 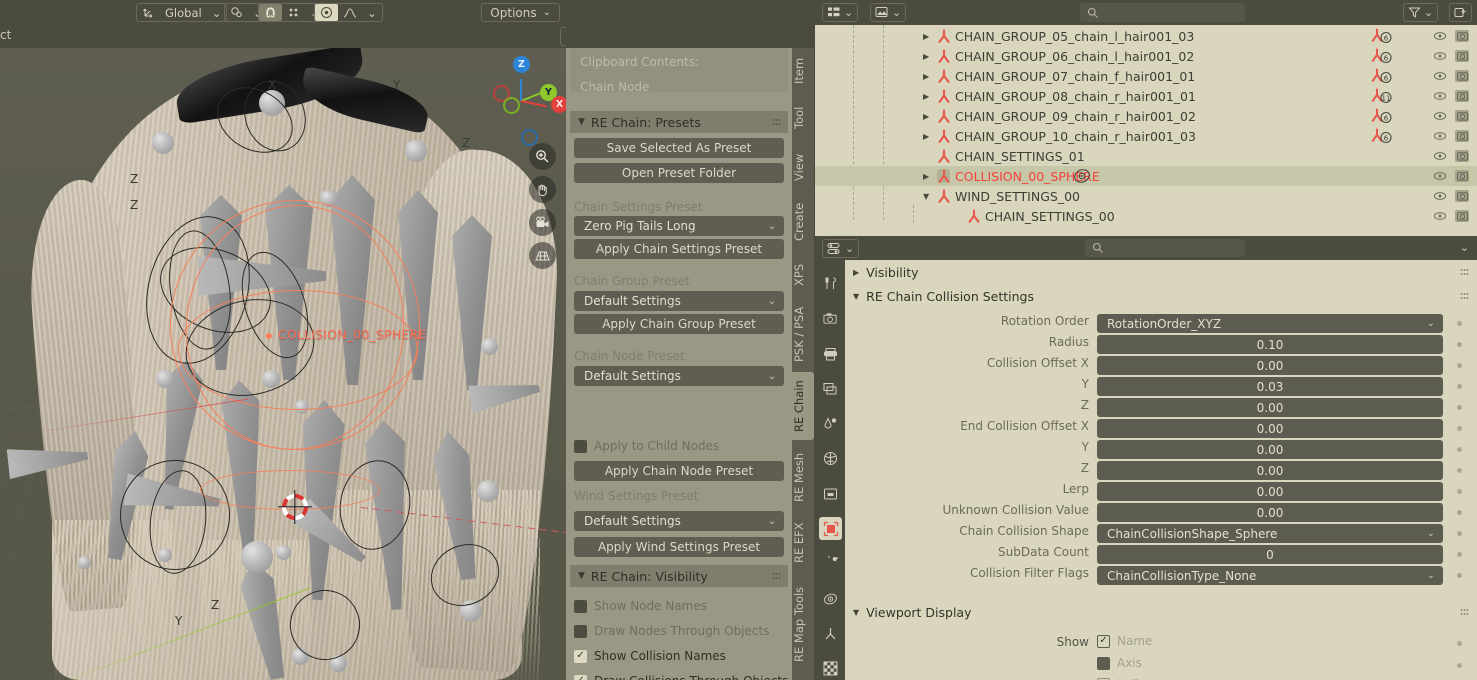 I want to click on gizmo-x-axis: X, so click(x=558, y=104).